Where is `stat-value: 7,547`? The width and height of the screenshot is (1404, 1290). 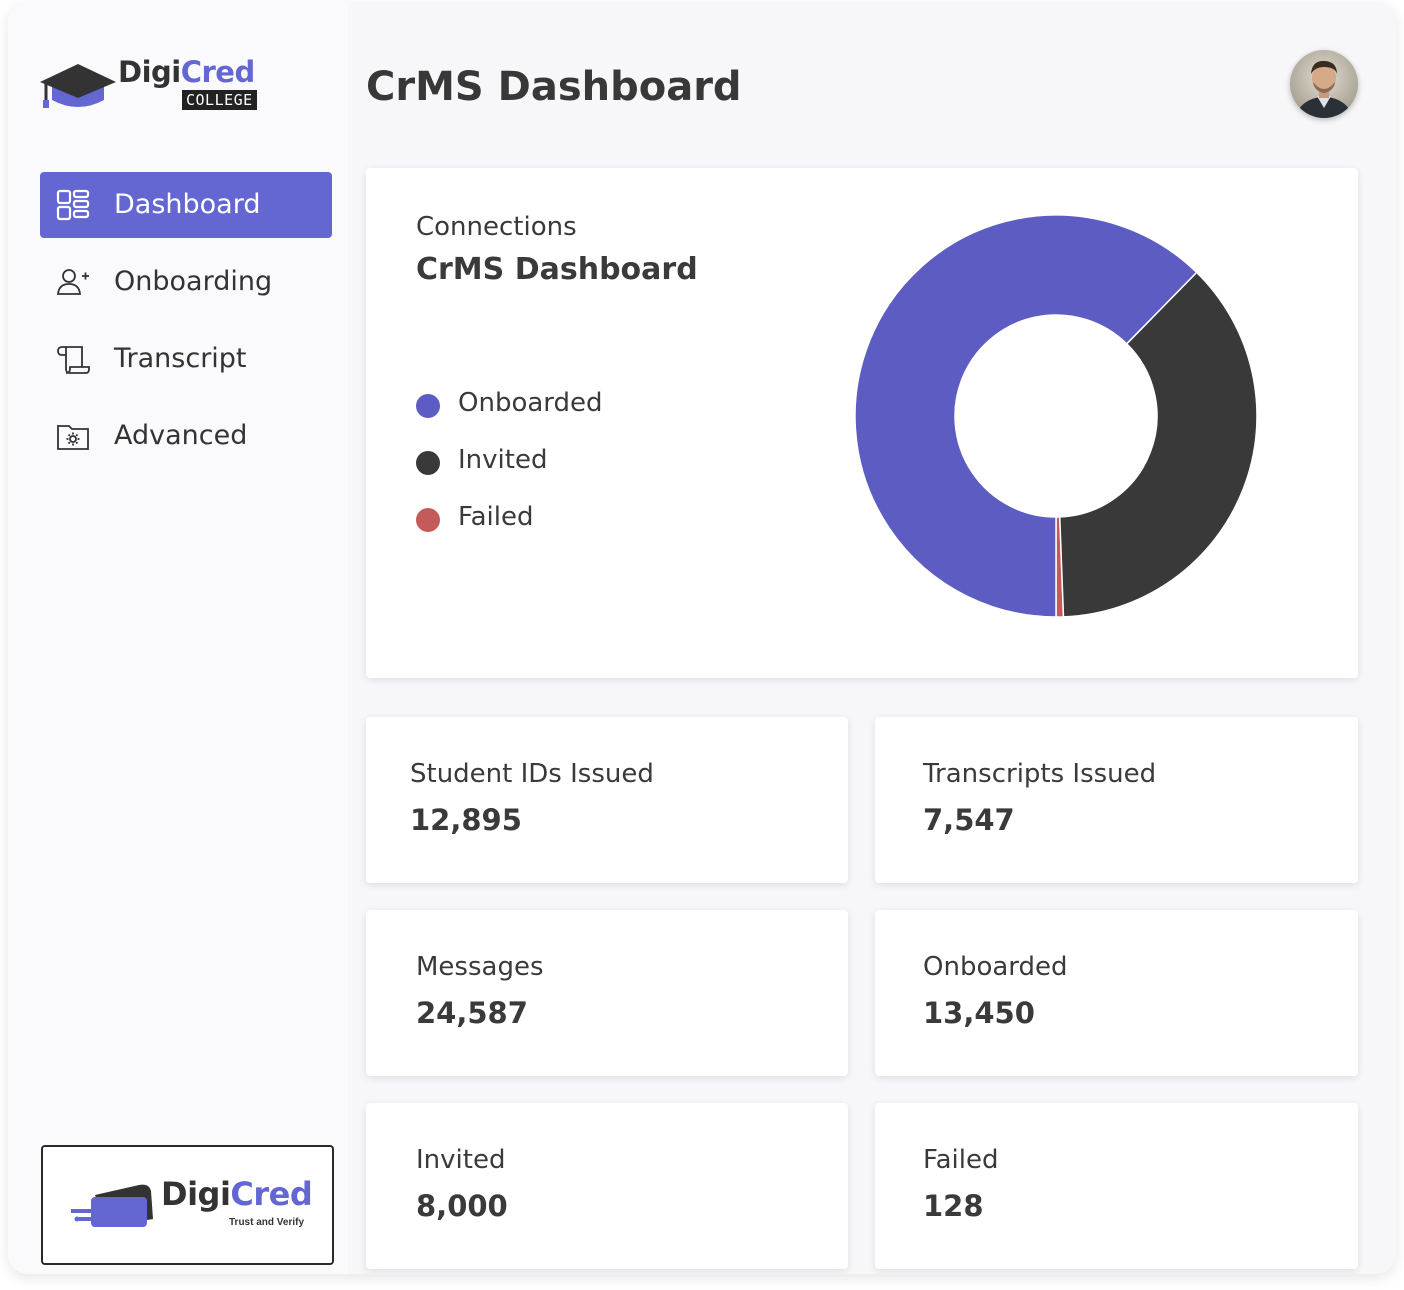
stat-value: 7,547 is located at coordinates (969, 820).